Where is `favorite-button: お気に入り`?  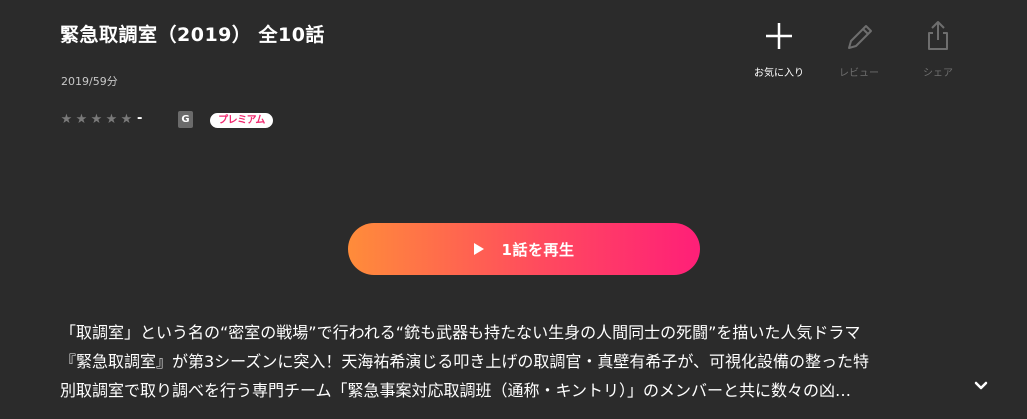 favorite-button: お気に入り is located at coordinates (779, 48).